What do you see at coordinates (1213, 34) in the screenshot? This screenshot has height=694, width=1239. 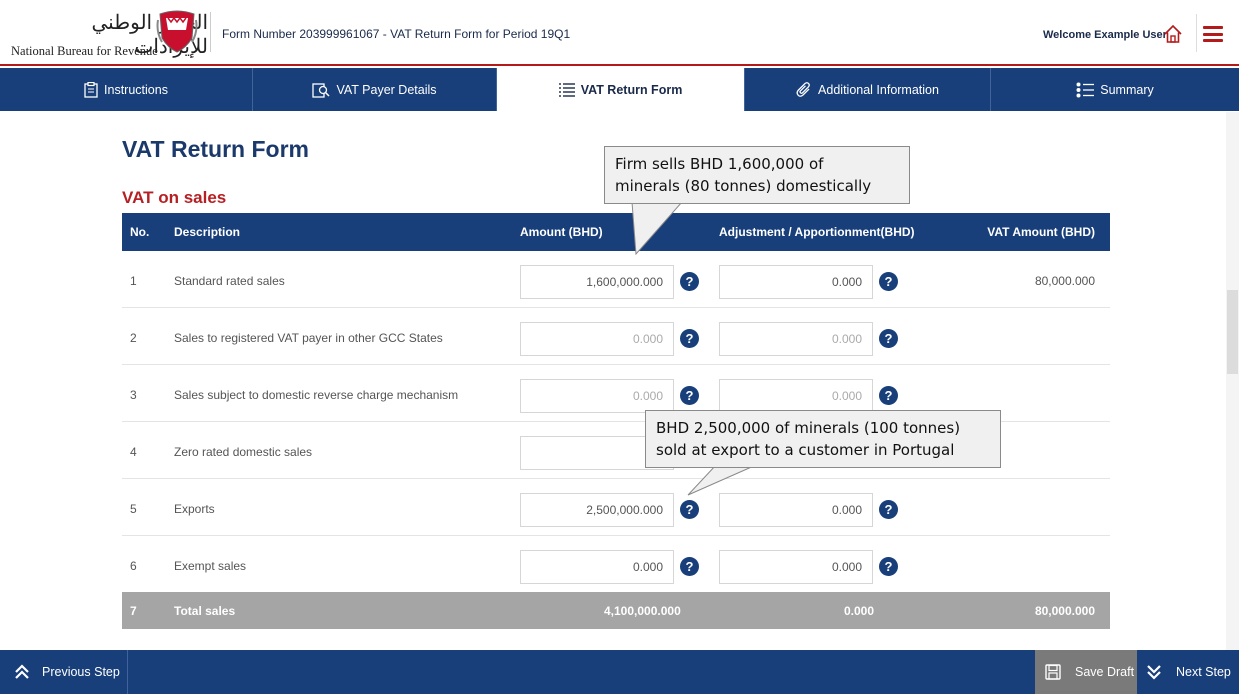 I see `hamburger-menu-icon` at bounding box center [1213, 34].